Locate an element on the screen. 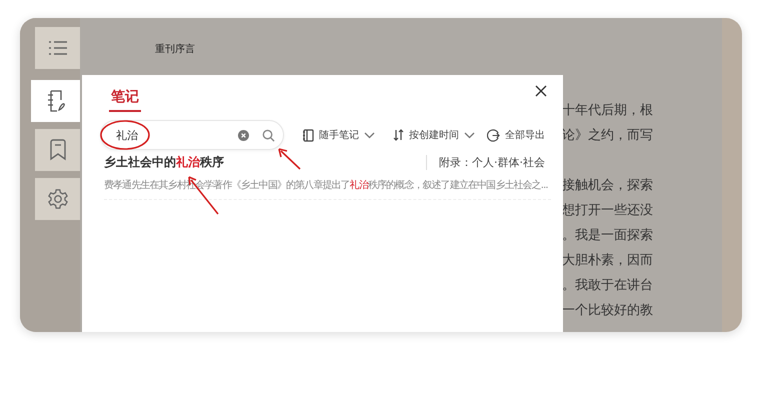 This screenshot has height=404, width=760. sort-dropdown: 按创建时间 is located at coordinates (434, 135).